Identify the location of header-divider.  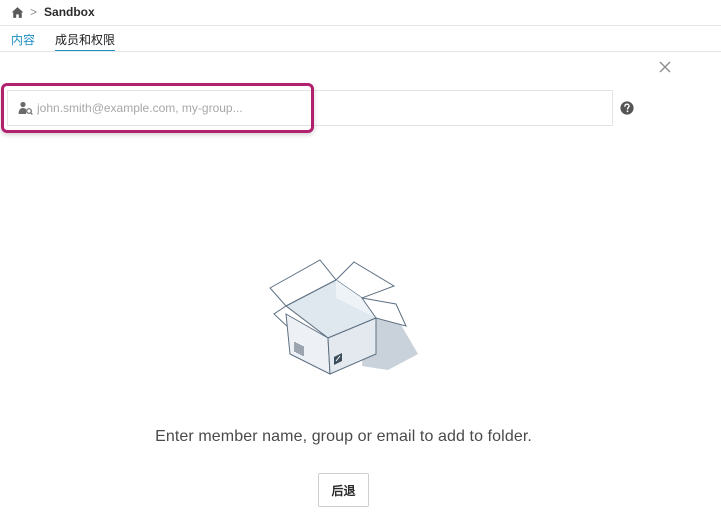
(360, 25).